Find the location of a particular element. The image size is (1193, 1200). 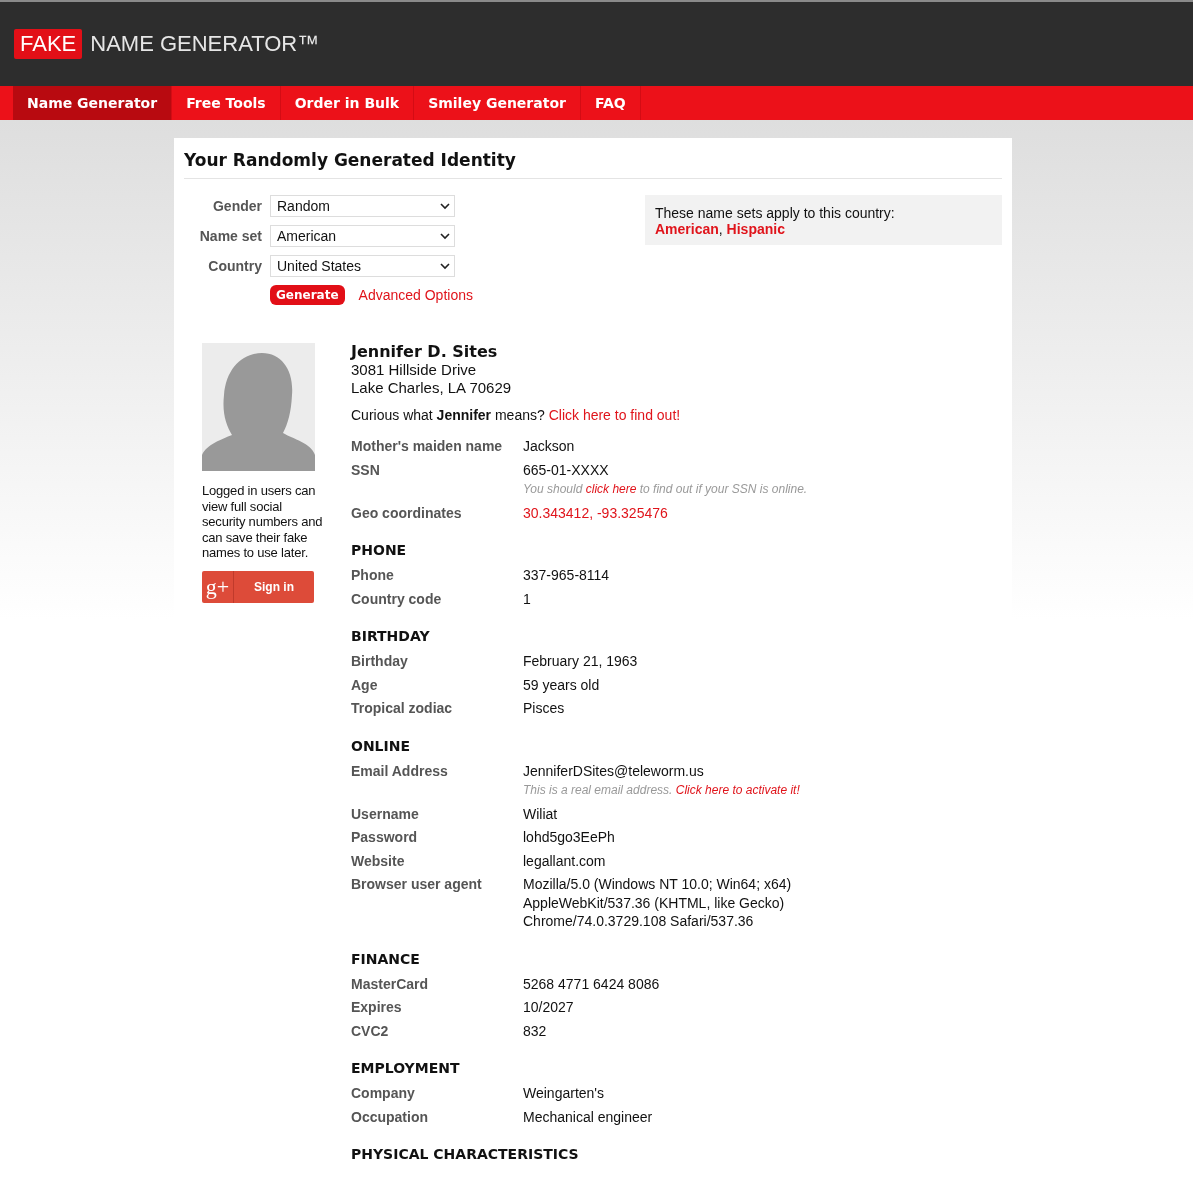

section-heading: EMPLOYMENT is located at coordinates (406, 1068).